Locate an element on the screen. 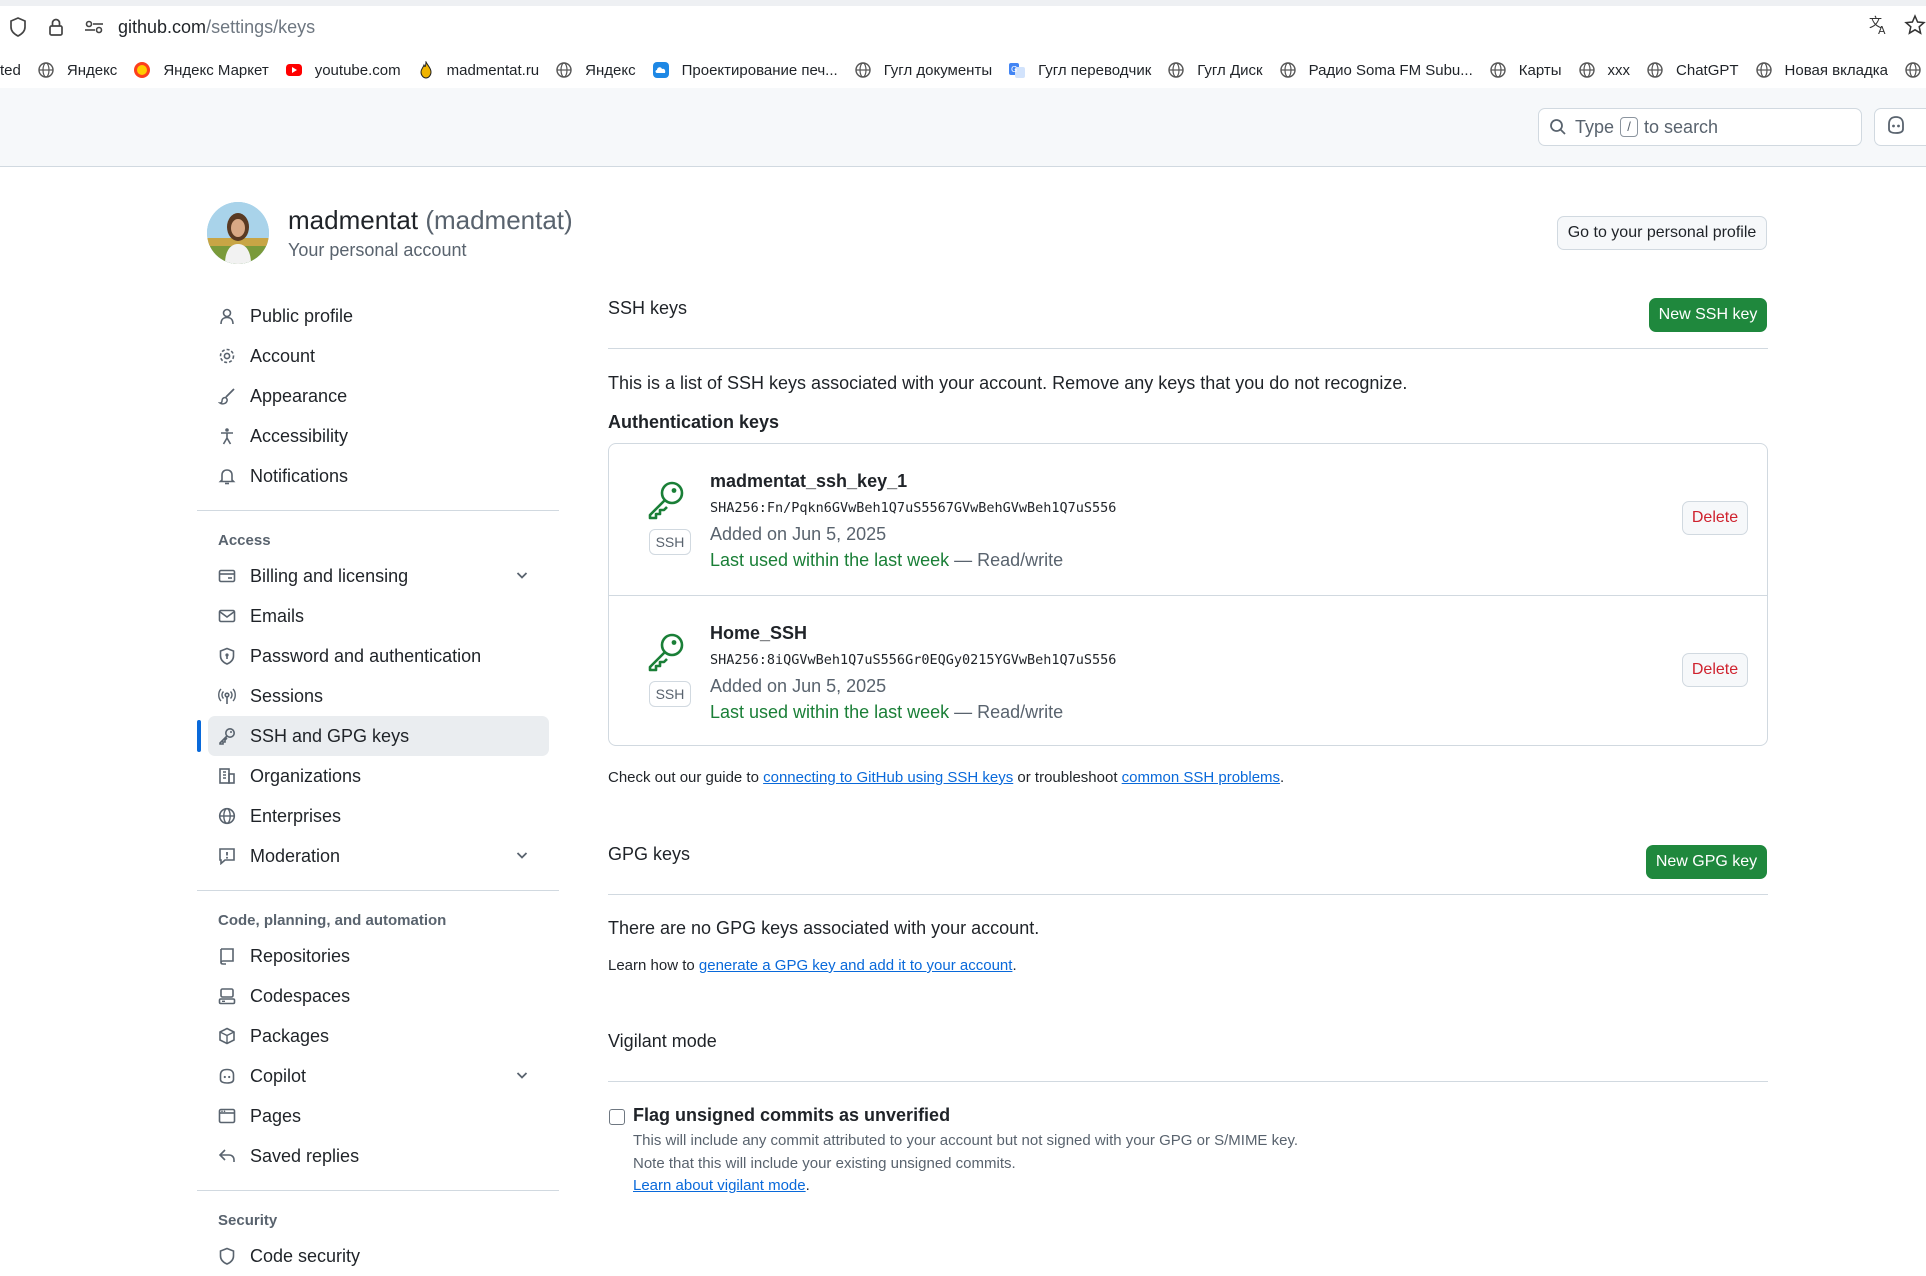 The width and height of the screenshot is (1926, 1276). ssh-problems-link: common SSH problems is located at coordinates (1201, 777).